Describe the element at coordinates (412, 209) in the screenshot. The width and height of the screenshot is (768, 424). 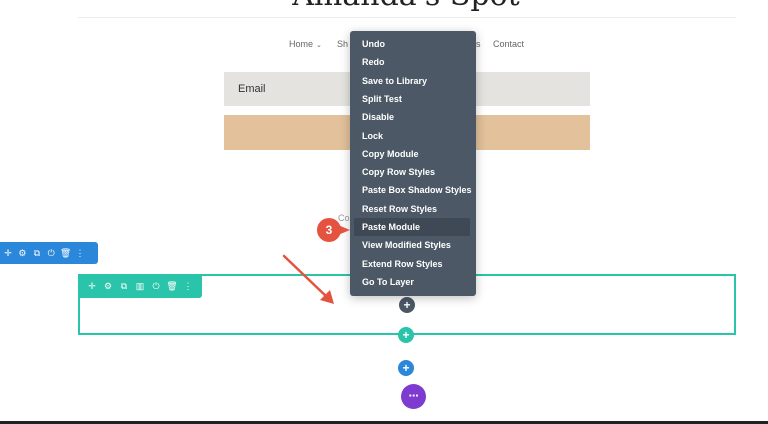
I see `menu-item-reset-row-styles: Reset Row Styles` at that location.